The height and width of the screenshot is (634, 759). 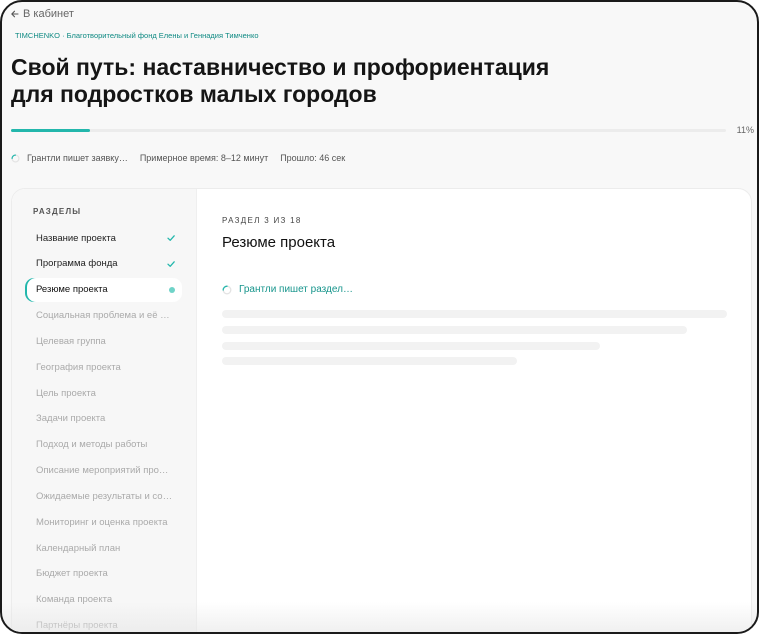 I want to click on sidebar-item: Программа фонда, so click(x=104, y=264).